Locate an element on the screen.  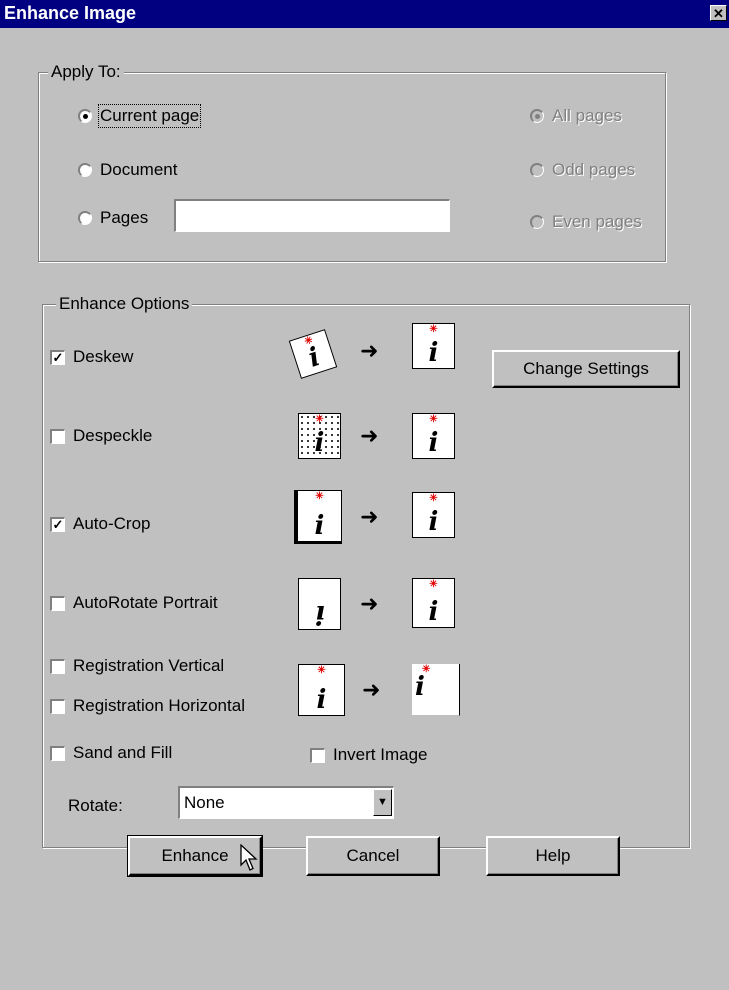
mouse-pointer-icon is located at coordinates (249, 857).